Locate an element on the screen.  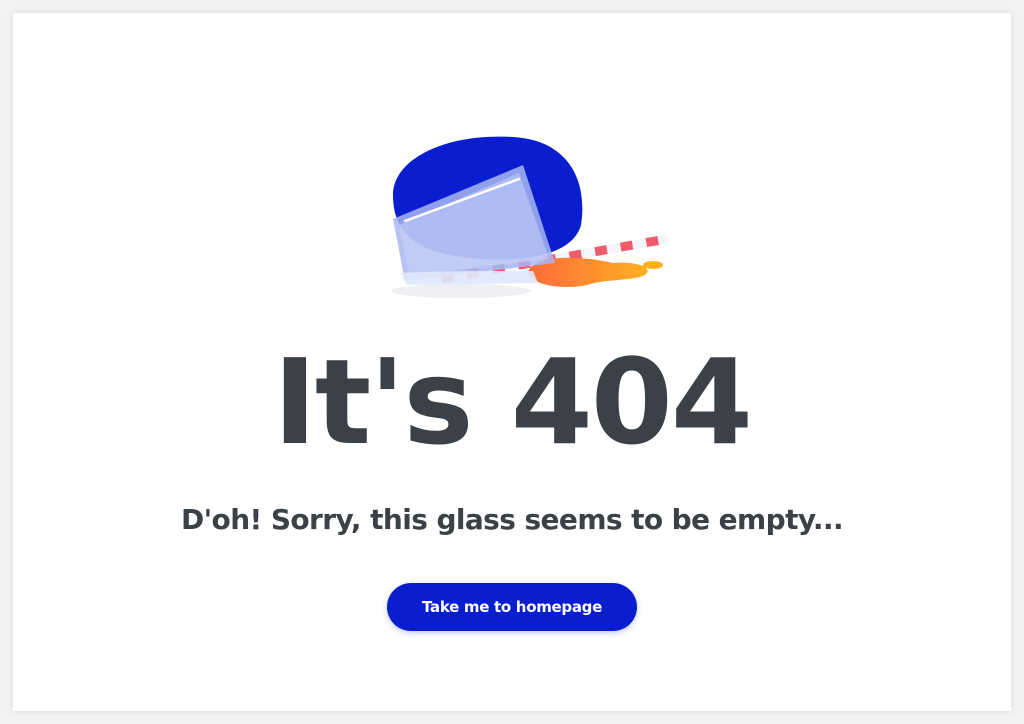
error-headline: It's 404 is located at coordinates (512, 402).